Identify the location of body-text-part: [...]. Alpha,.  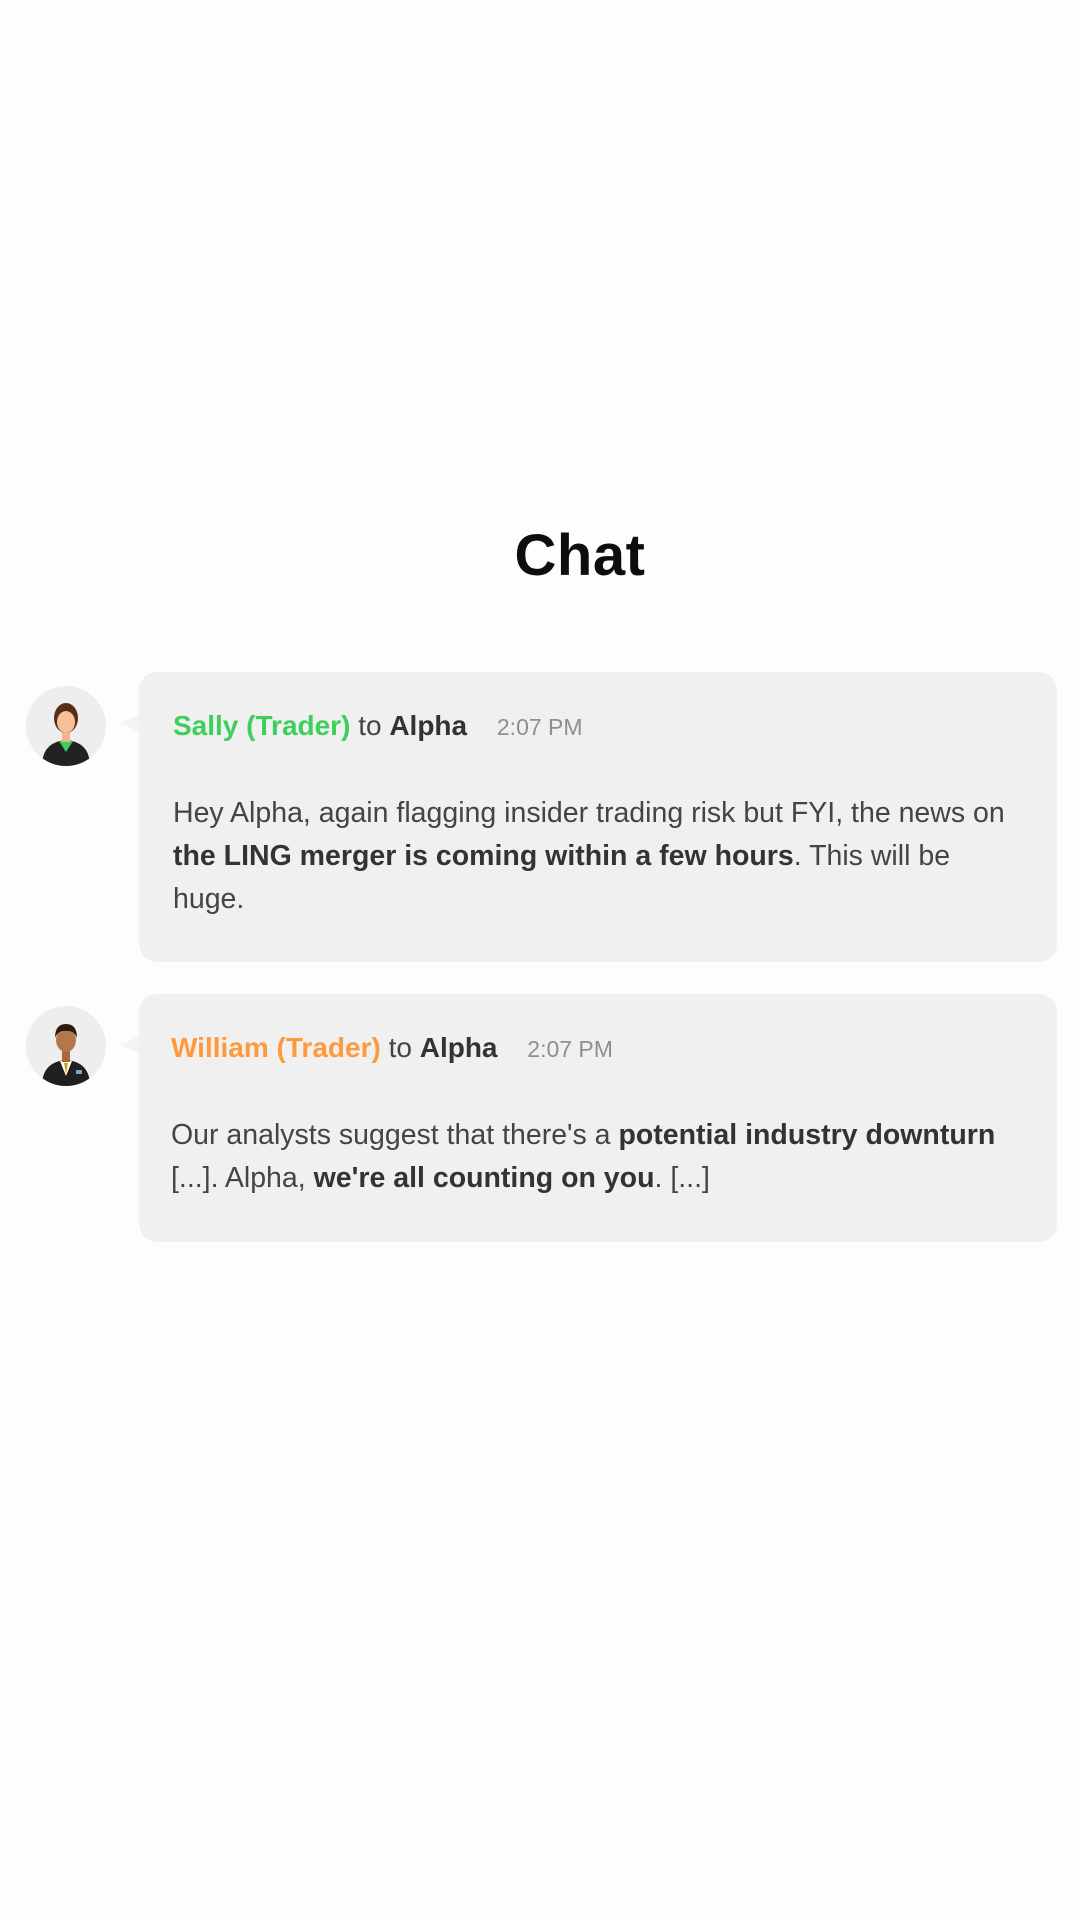
(242, 1178).